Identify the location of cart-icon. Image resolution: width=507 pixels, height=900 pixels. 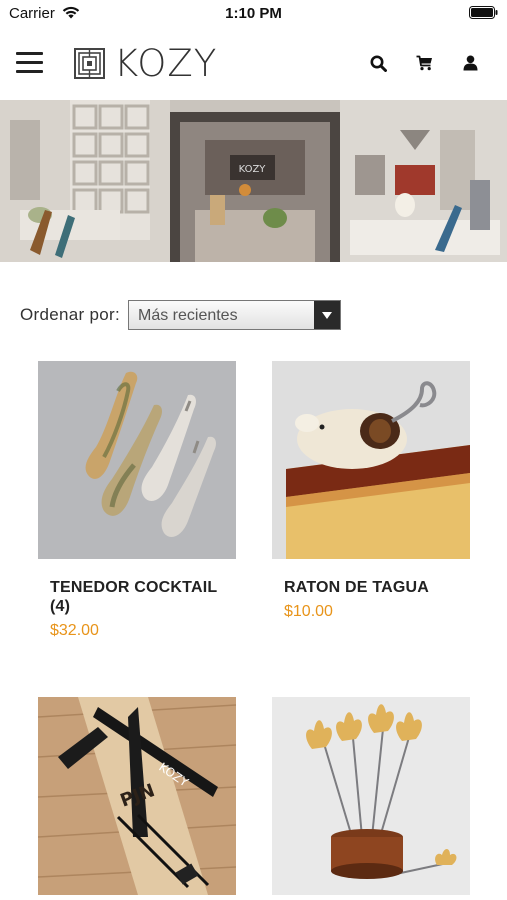
(424, 63).